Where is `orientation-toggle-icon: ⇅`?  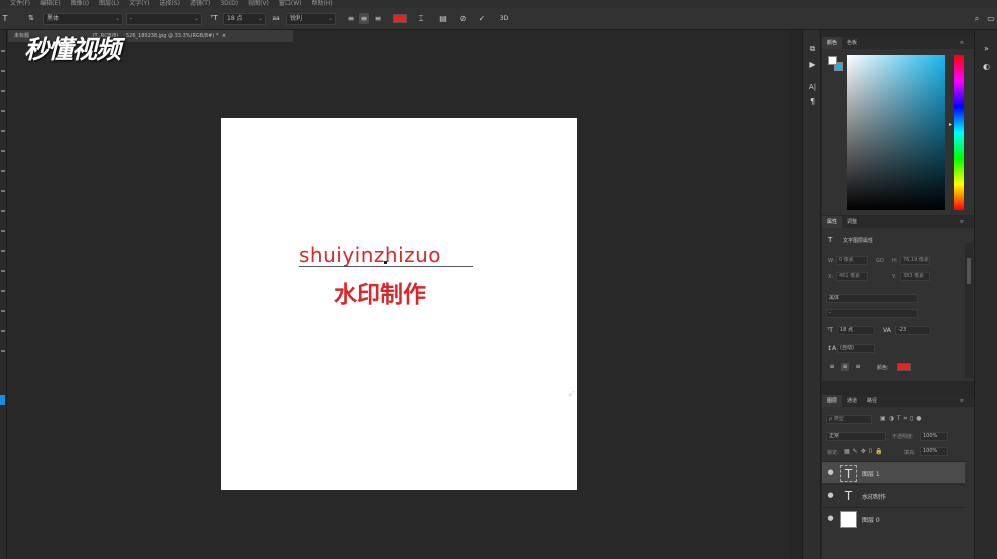 orientation-toggle-icon: ⇅ is located at coordinates (31, 18).